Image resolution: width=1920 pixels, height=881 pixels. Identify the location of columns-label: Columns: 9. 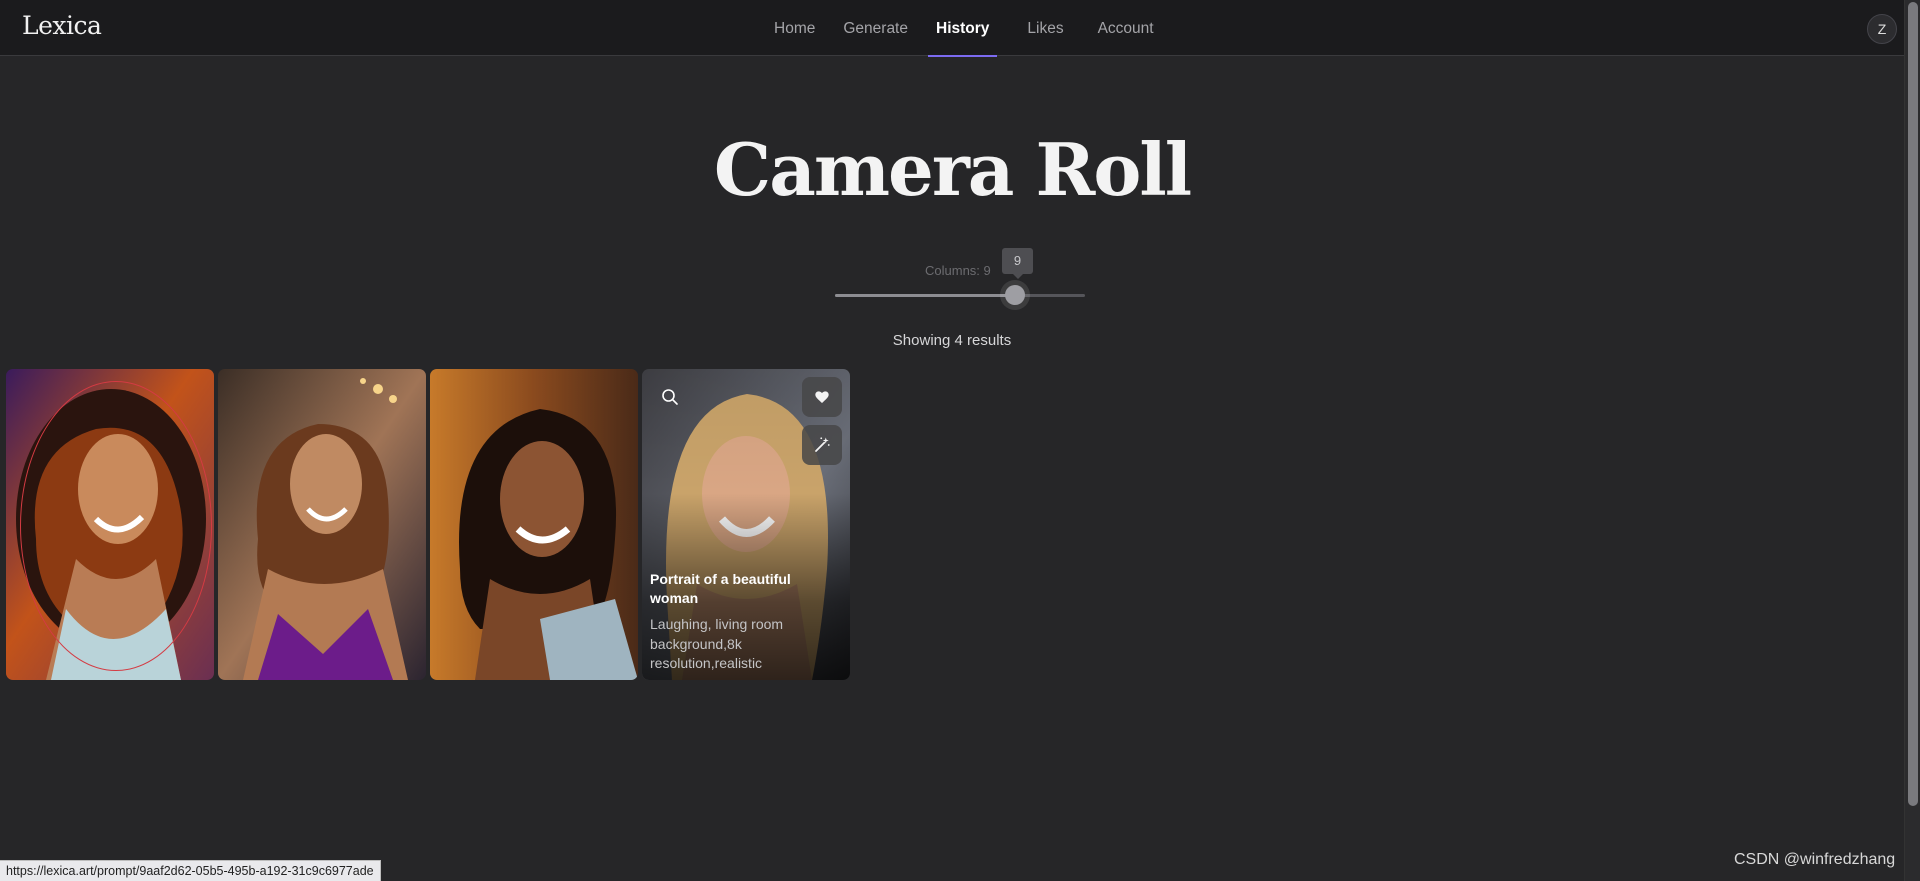
(958, 270).